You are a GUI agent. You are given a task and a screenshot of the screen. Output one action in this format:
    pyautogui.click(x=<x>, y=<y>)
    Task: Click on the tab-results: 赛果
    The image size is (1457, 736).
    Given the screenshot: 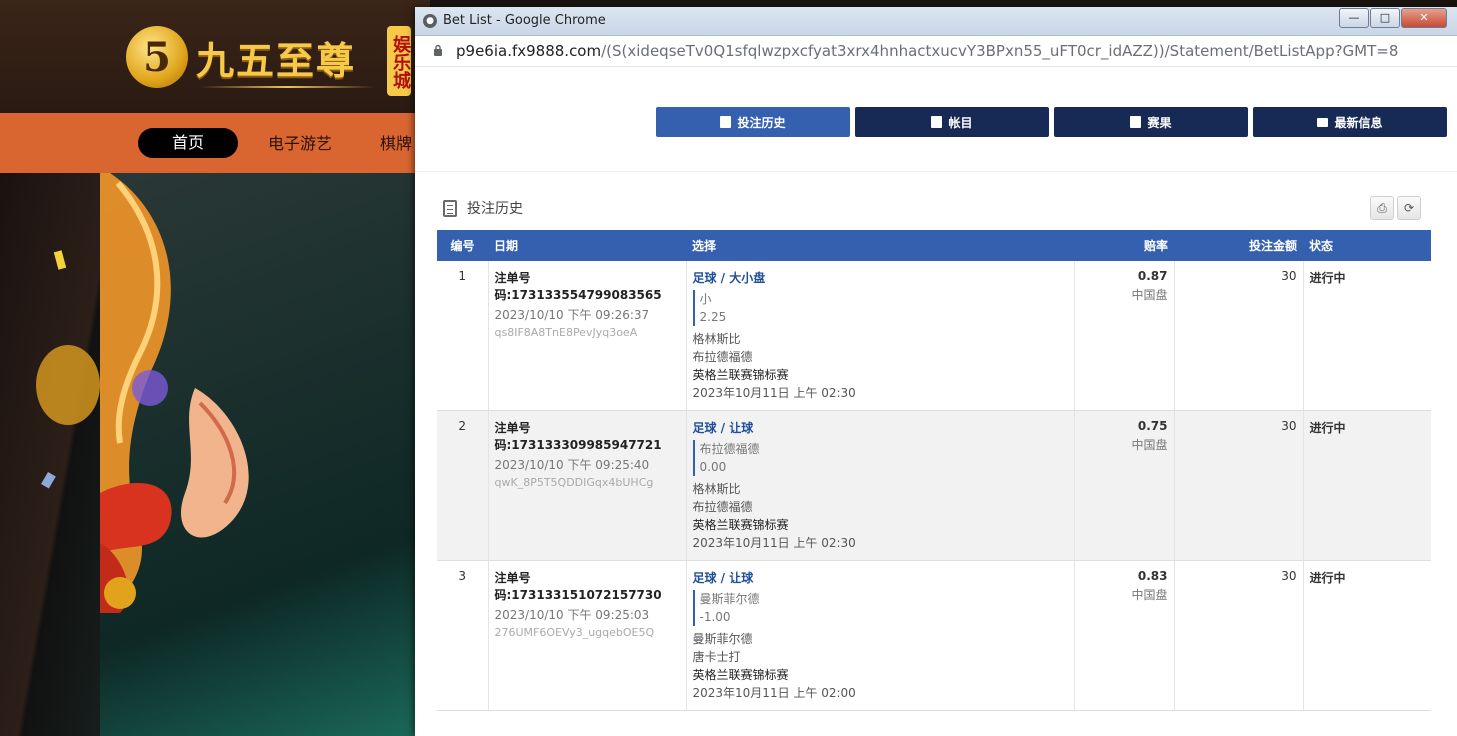 What is the action you would take?
    pyautogui.click(x=1151, y=122)
    